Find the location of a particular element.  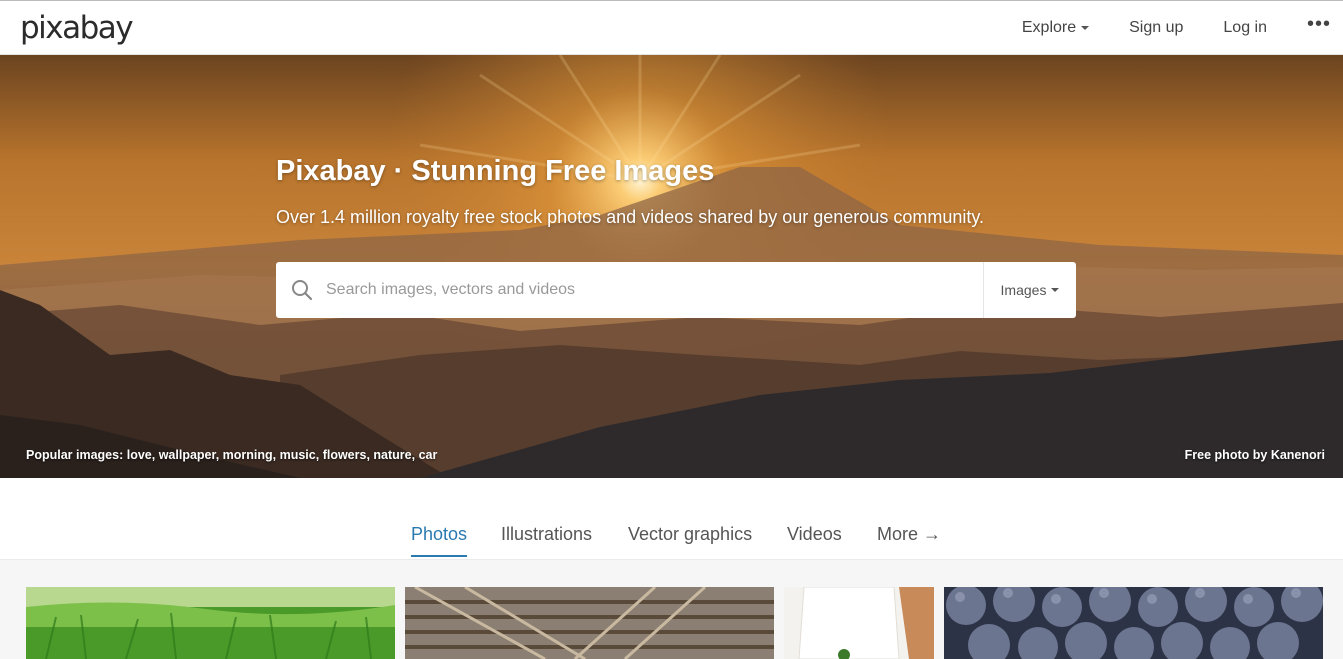

thumbnail-railway is located at coordinates (589, 623).